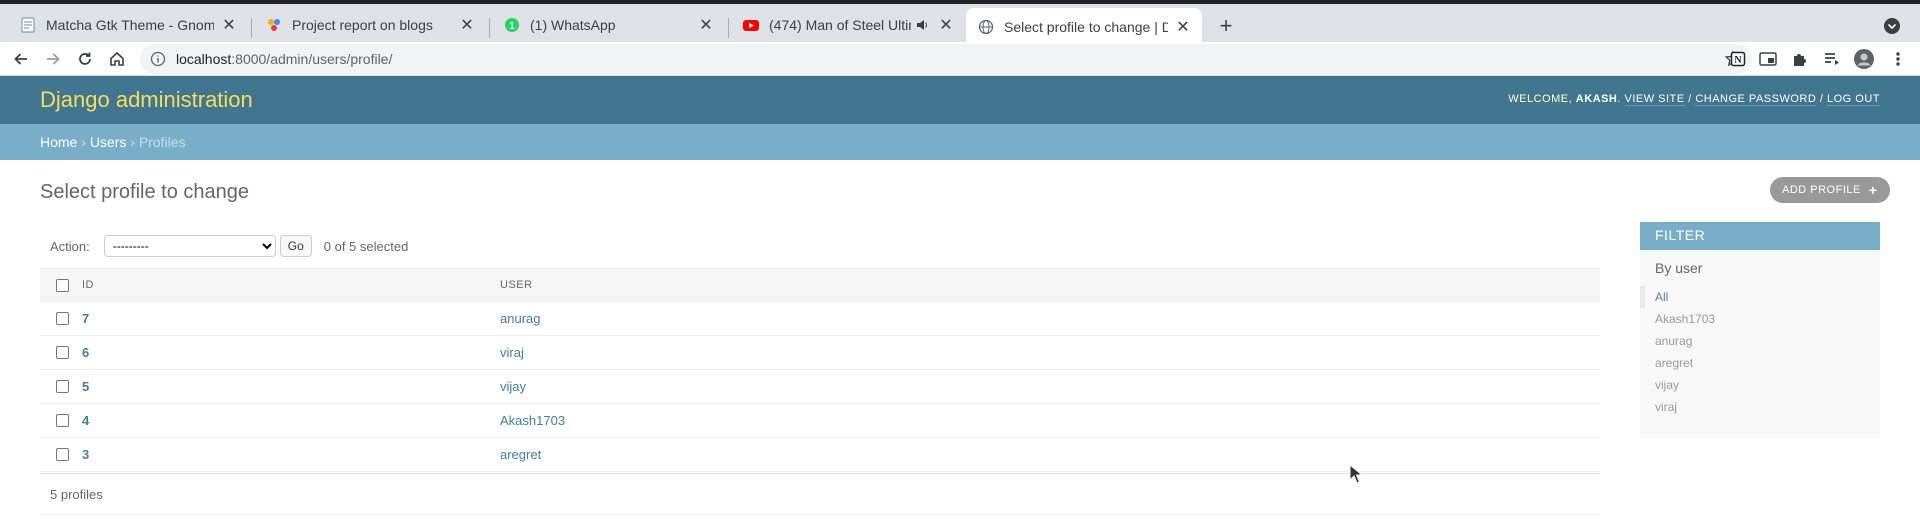  What do you see at coordinates (1756, 99) in the screenshot?
I see `change-password-link: Change password` at bounding box center [1756, 99].